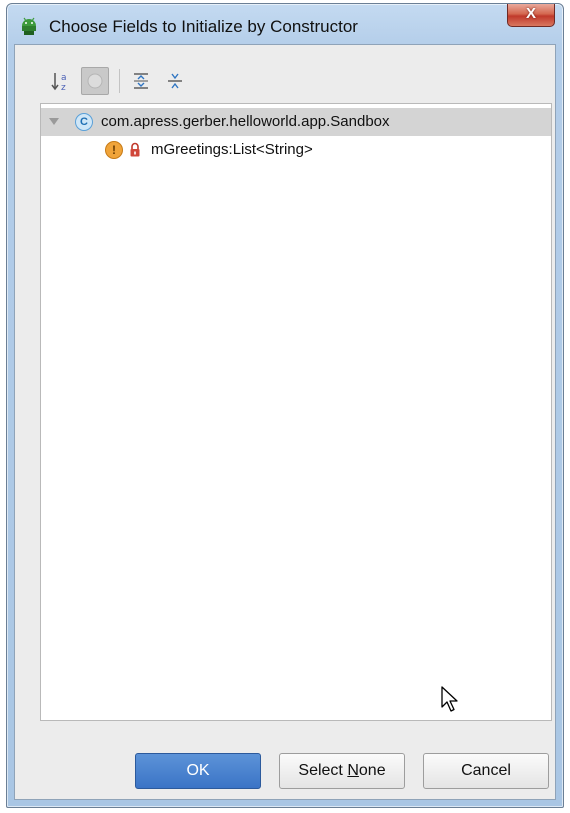 The image size is (570, 813). Describe the element at coordinates (245, 121) in the screenshot. I see `class-label: com.apress.gerber.helloworld.app.Sandbox` at that location.